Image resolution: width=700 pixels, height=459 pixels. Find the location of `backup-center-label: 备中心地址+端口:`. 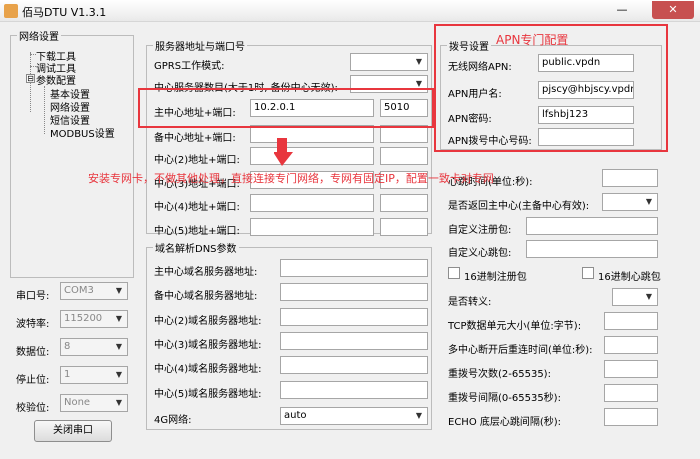

backup-center-label: 备中心地址+端口: is located at coordinates (195, 138).